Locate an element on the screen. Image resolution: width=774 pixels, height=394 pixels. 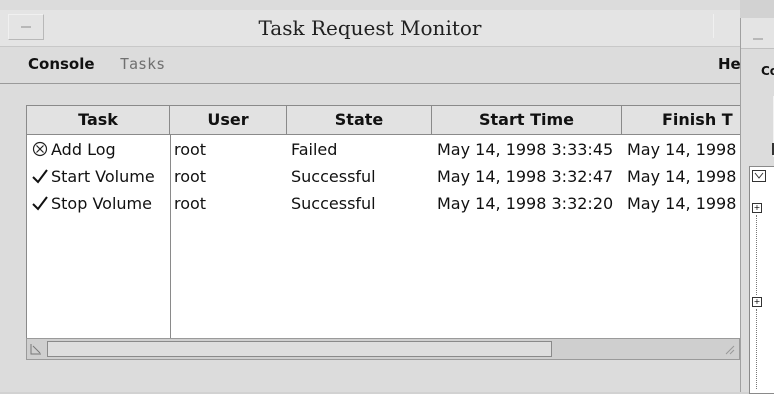
scroll-left-arrow-icon is located at coordinates (36, 349).